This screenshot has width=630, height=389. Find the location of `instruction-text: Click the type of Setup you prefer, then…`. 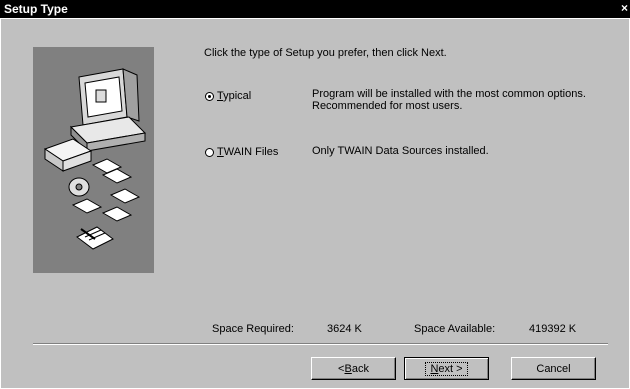

instruction-text: Click the type of Setup you prefer, then… is located at coordinates (325, 53).